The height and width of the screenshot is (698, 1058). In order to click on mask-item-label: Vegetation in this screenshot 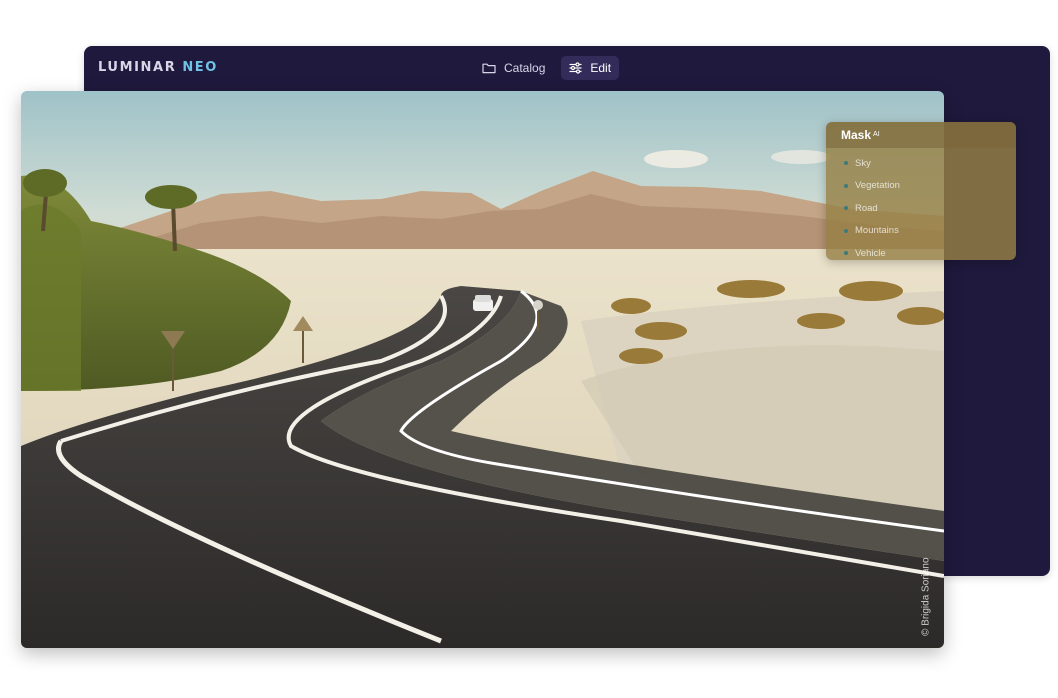, I will do `click(877, 186)`.